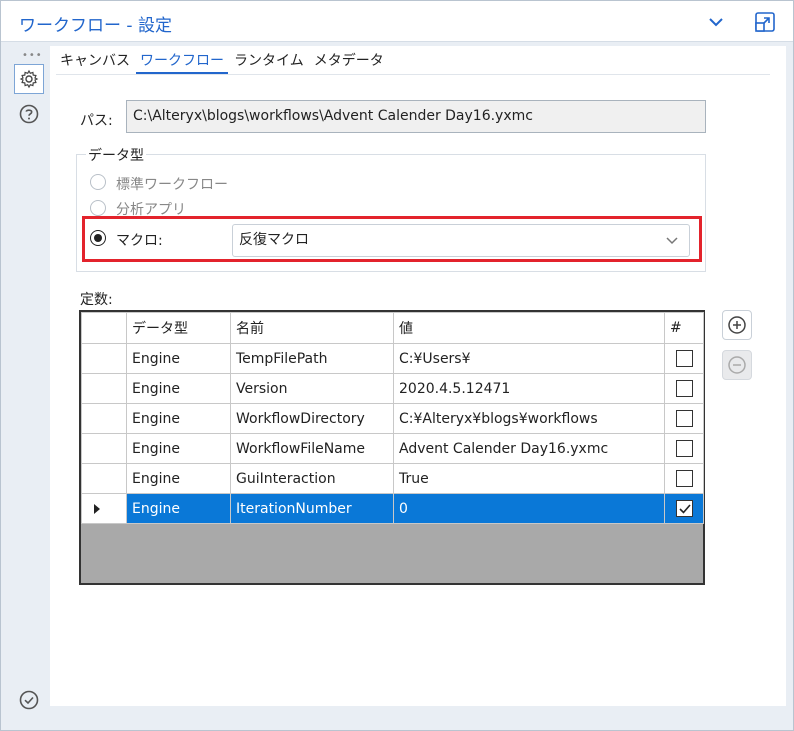 The width and height of the screenshot is (794, 731). What do you see at coordinates (139, 241) in the screenshot?
I see `radio-macro-label: マクロ:` at bounding box center [139, 241].